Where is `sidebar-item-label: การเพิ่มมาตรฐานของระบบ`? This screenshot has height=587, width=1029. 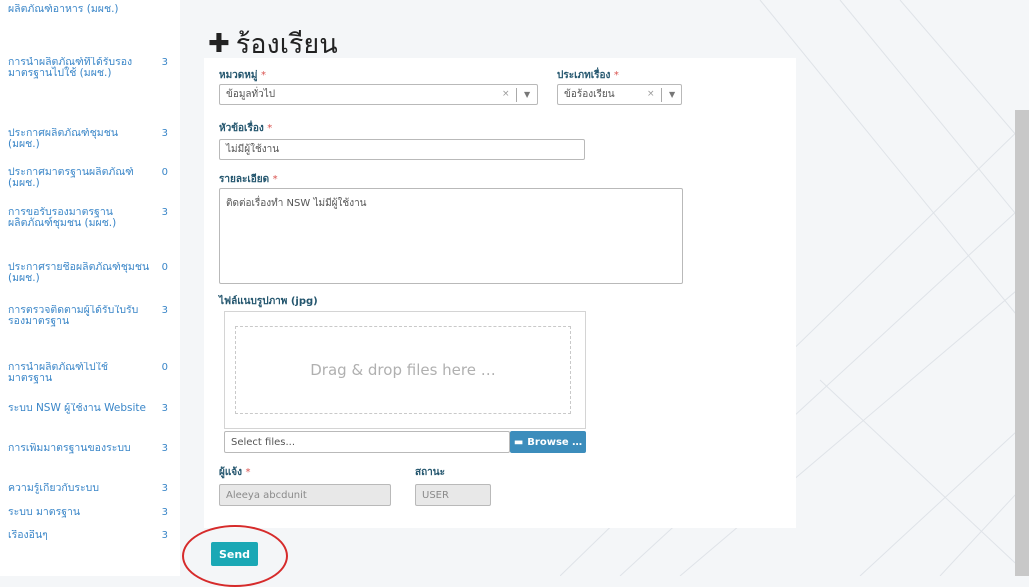 sidebar-item-label: การเพิ่มมาตรฐานของระบบ is located at coordinates (69, 448).